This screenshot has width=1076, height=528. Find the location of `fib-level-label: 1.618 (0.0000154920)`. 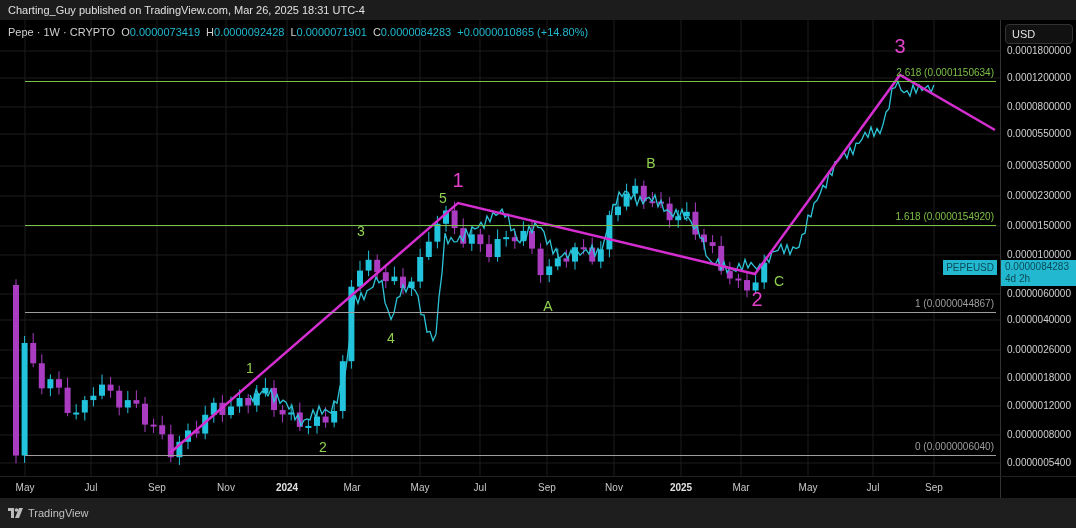

fib-level-label: 1.618 (0.0000154920) is located at coordinates (944, 217).